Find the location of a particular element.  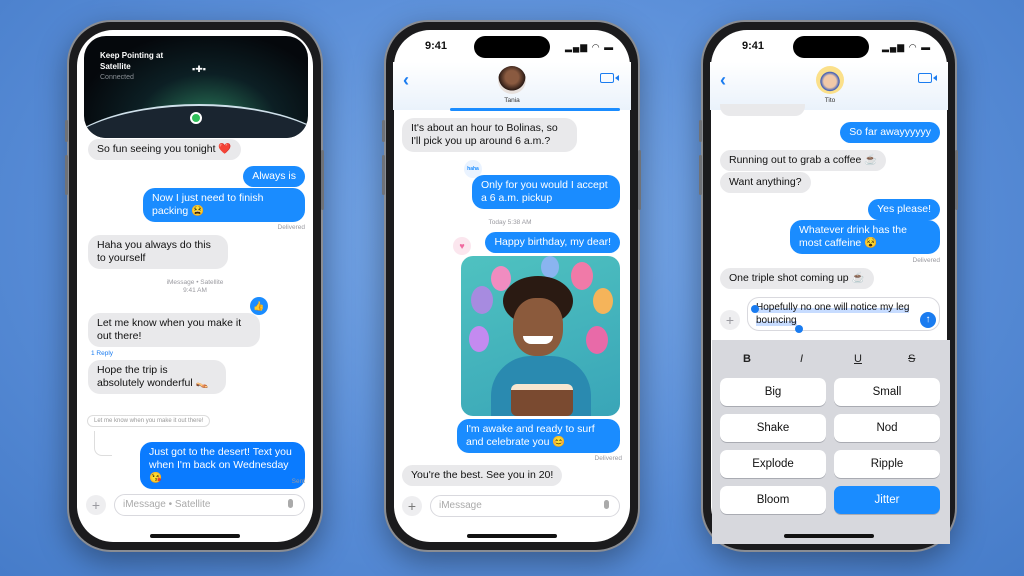

message-bubble: So fun seeing you tonight ❤️ is located at coordinates (164, 149).